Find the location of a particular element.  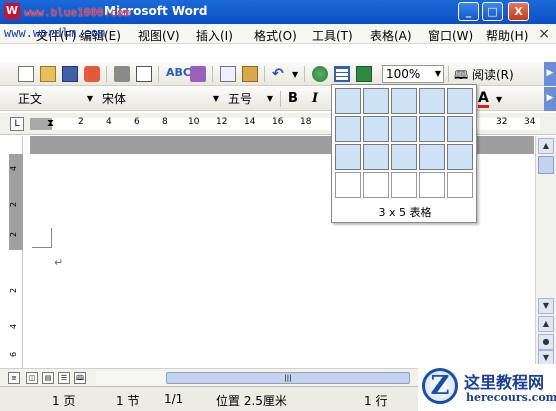

bold-button: B is located at coordinates (293, 98).